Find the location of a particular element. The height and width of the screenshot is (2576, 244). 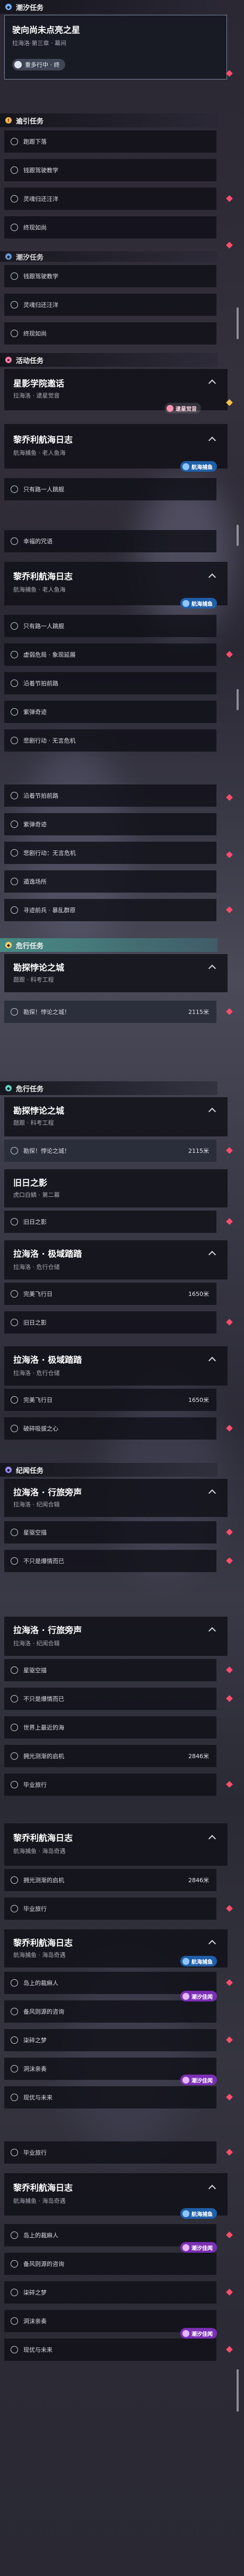

tag-label: 潮汐佳闻 is located at coordinates (202, 2334).